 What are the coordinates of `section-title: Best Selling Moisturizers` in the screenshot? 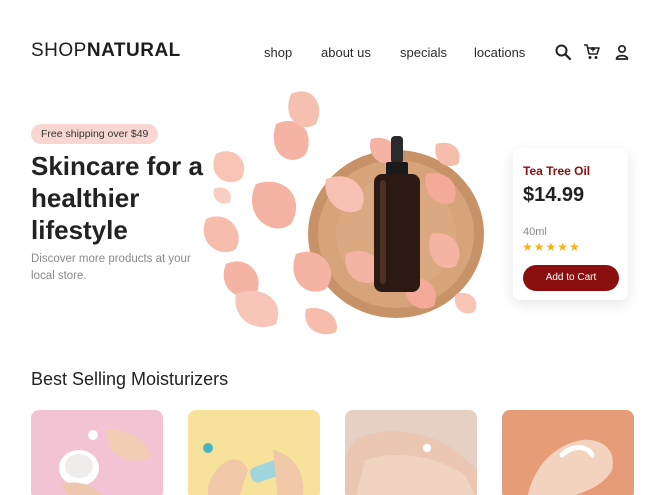 It's located at (130, 379).